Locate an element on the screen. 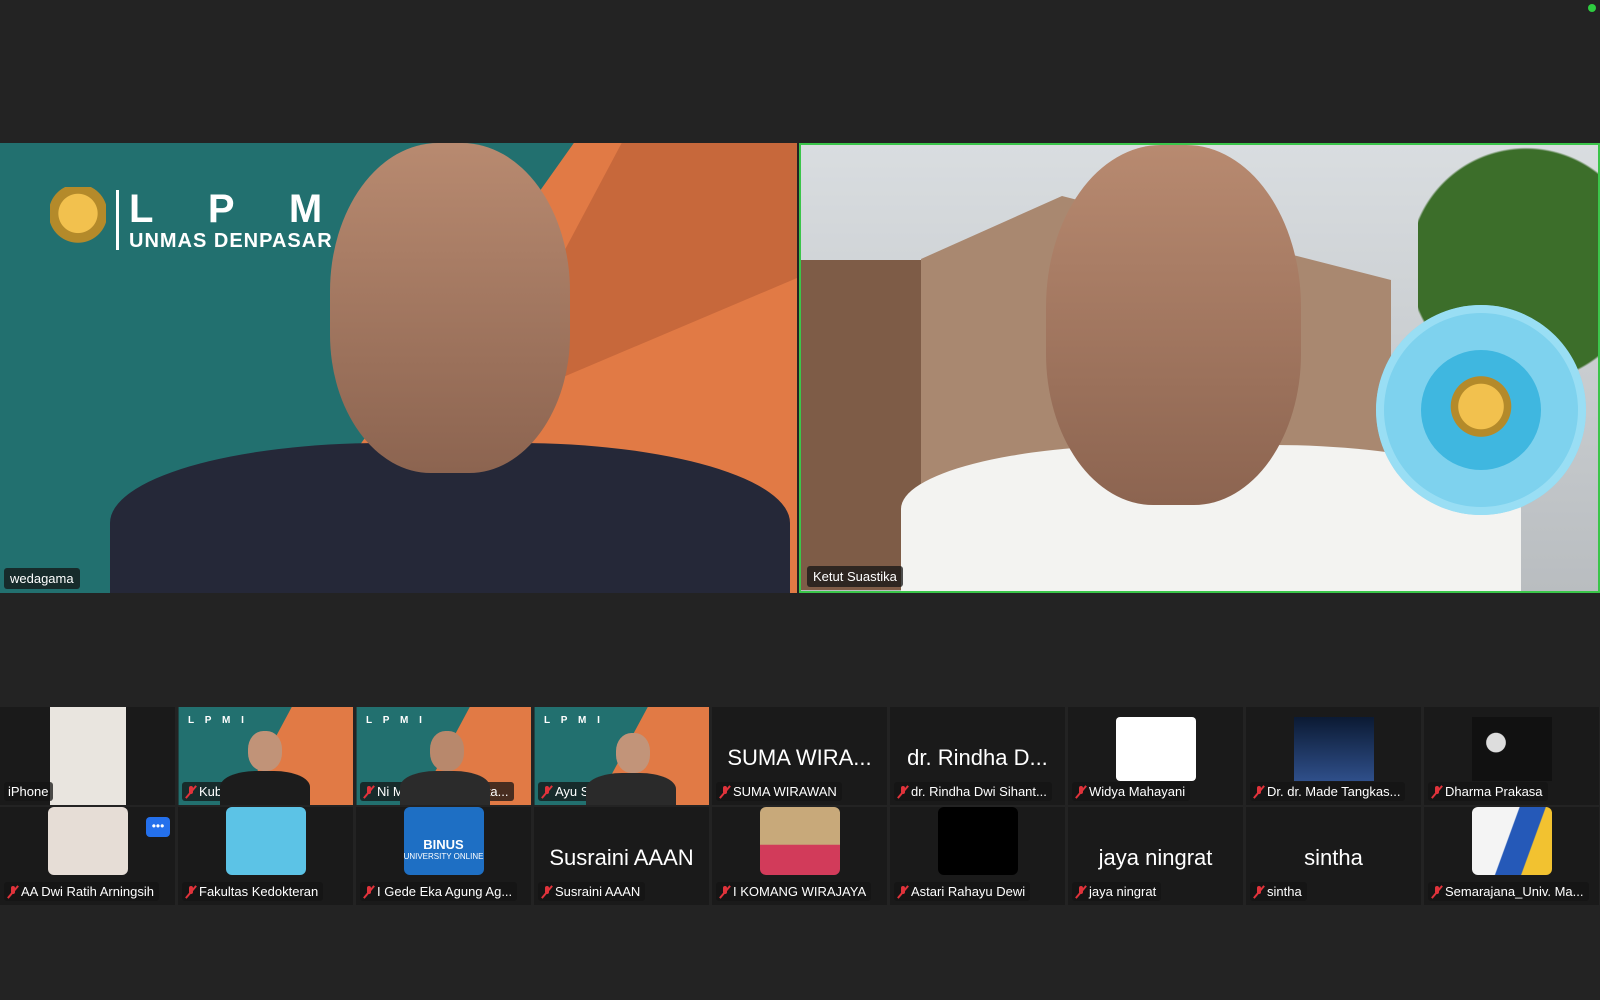 This screenshot has height=1000, width=1600. binus-logo: BINUS UNIVERSITY ONLINE is located at coordinates (443, 841).